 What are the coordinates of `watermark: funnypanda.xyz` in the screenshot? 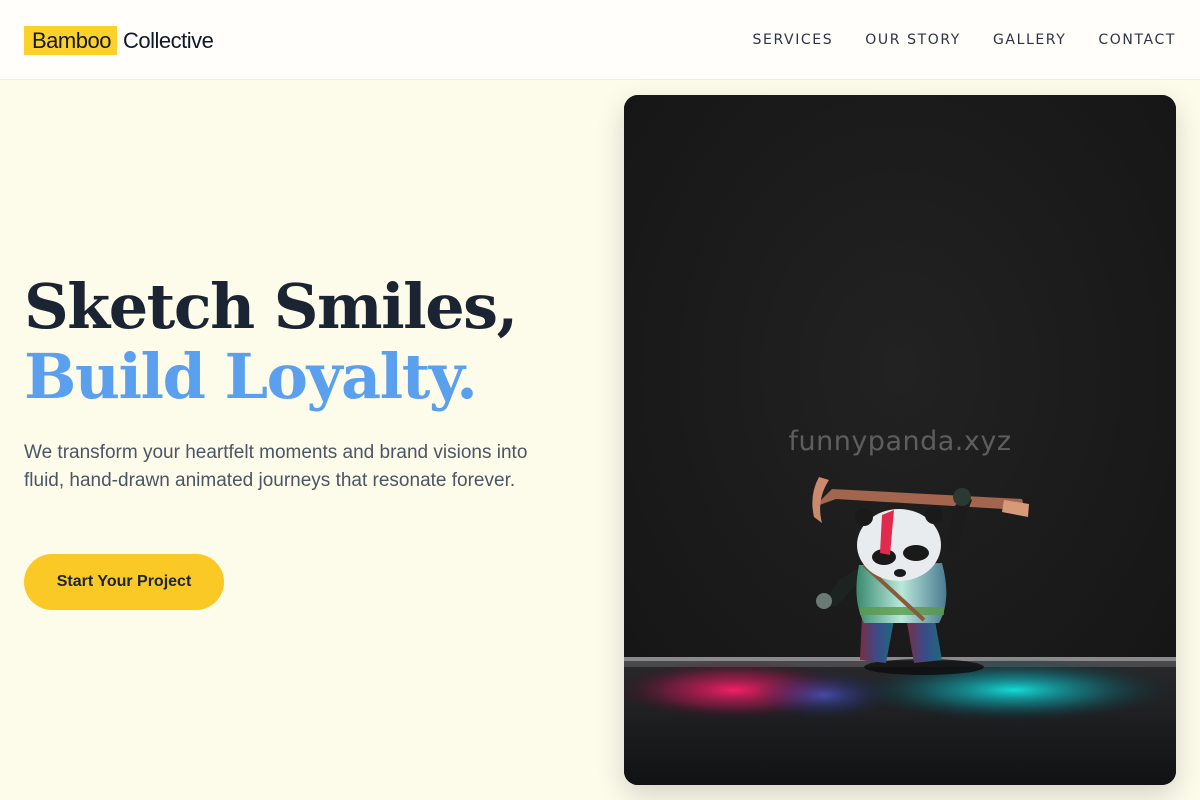 It's located at (900, 441).